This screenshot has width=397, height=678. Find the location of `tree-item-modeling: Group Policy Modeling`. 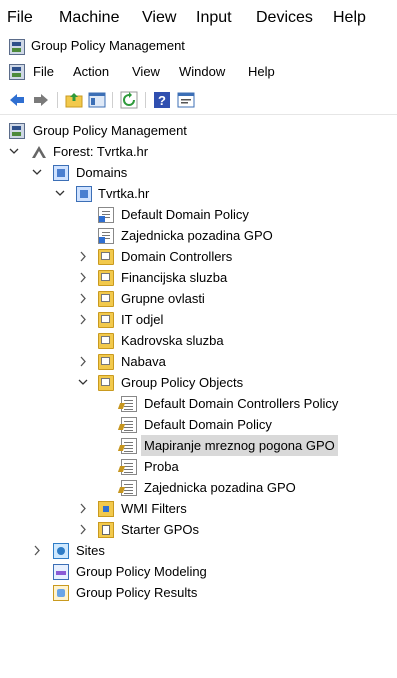

tree-item-modeling: Group Policy Modeling is located at coordinates (198, 571).